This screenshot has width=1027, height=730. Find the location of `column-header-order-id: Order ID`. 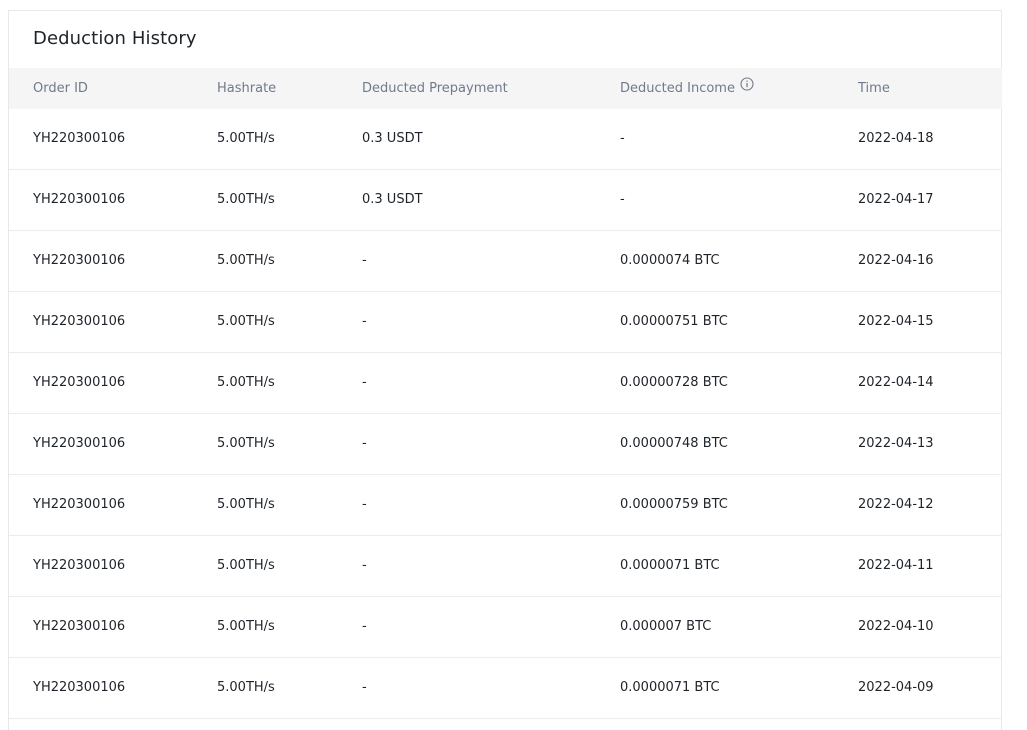

column-header-order-id: Order ID is located at coordinates (60, 88).